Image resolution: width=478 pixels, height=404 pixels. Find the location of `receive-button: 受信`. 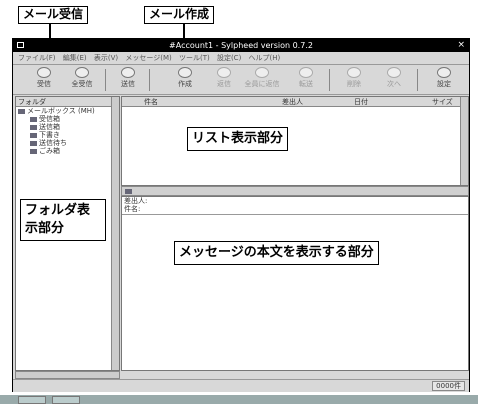

receive-button: 受信 is located at coordinates (44, 80).